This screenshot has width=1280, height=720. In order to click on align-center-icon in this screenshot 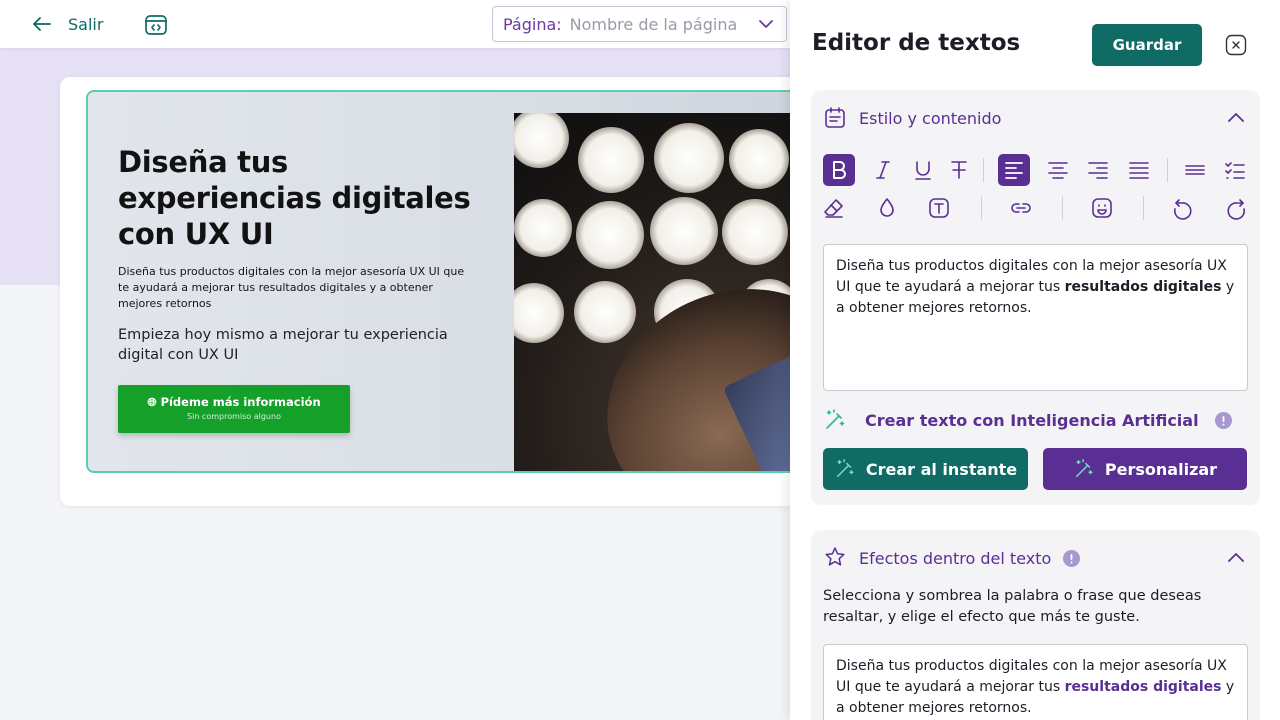, I will do `click(1058, 170)`.